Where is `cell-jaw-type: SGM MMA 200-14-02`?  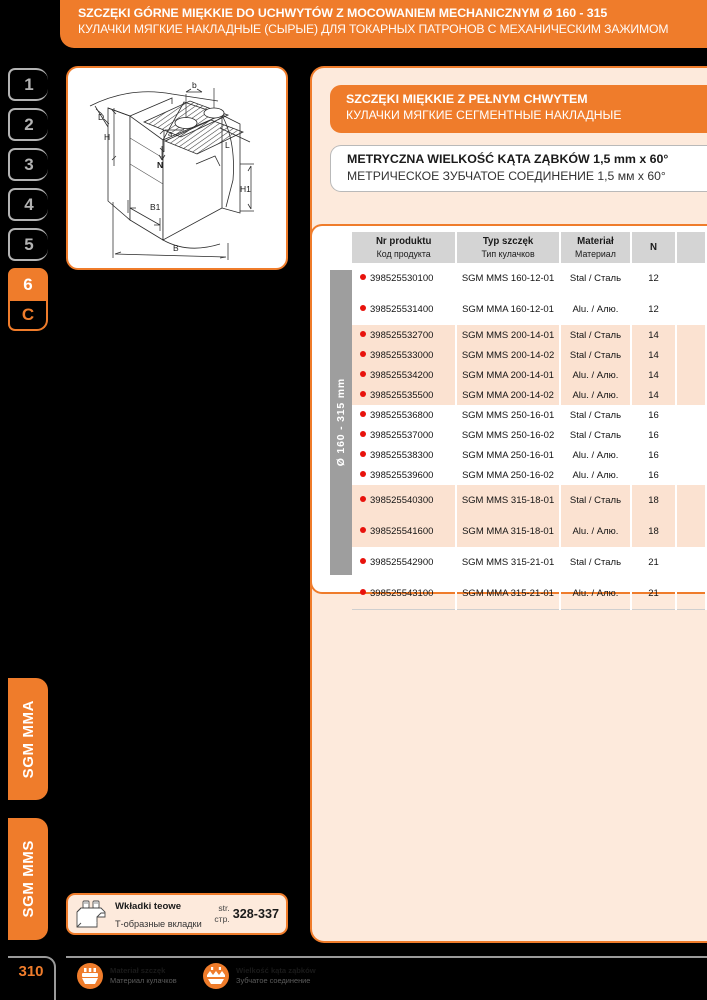 cell-jaw-type: SGM MMA 200-14-02 is located at coordinates (508, 395).